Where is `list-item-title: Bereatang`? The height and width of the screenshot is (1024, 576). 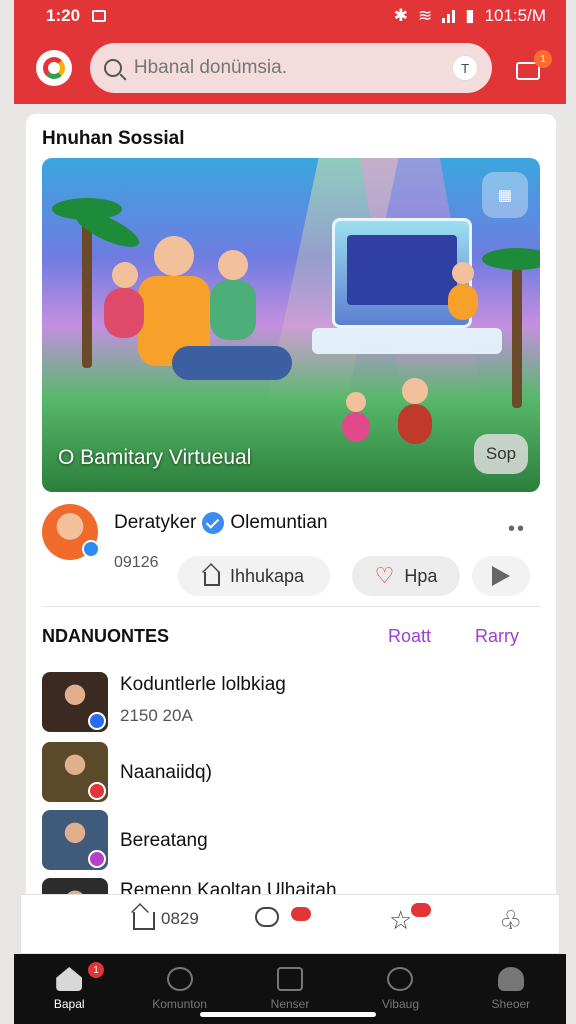 list-item-title: Bereatang is located at coordinates (164, 840).